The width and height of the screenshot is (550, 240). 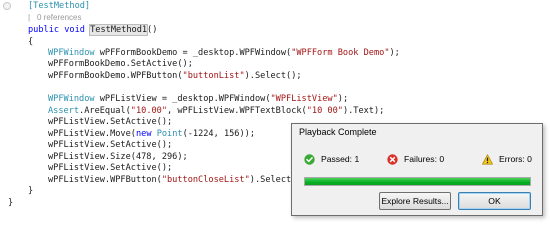 What do you see at coordinates (7, 6) in the screenshot?
I see `breakpoint-margin-indicator` at bounding box center [7, 6].